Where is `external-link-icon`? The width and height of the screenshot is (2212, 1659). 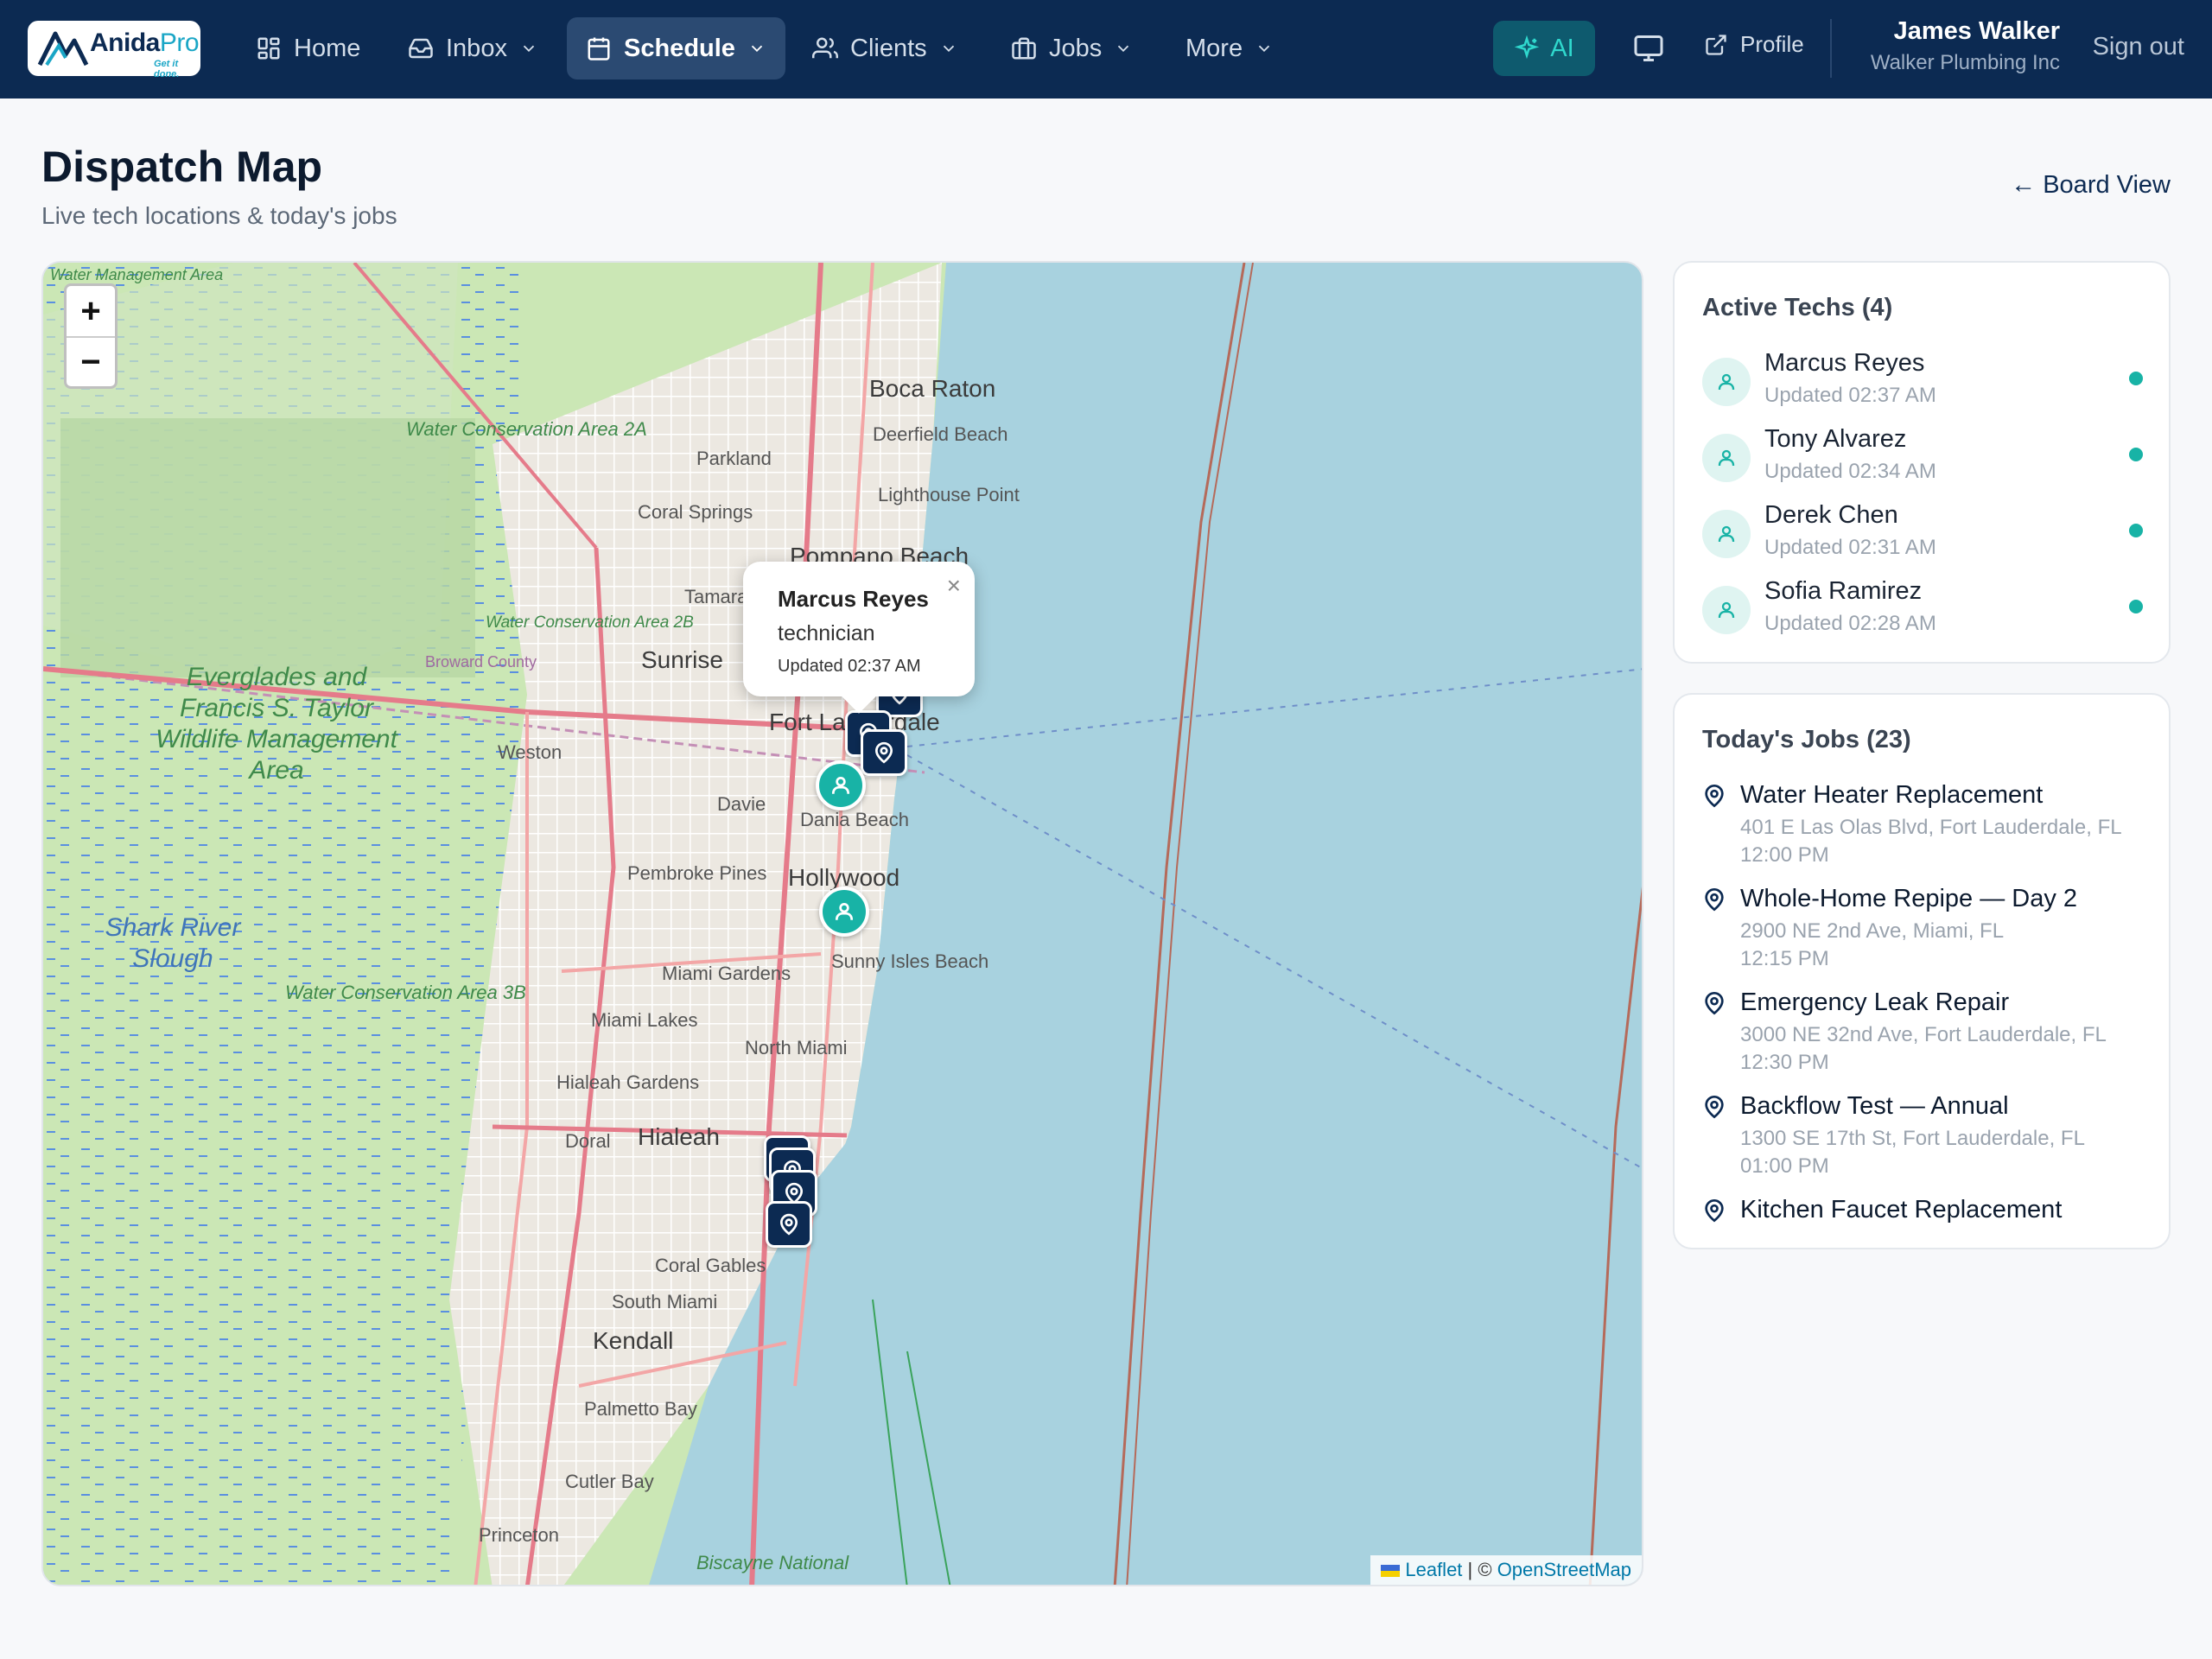 external-link-icon is located at coordinates (1716, 44).